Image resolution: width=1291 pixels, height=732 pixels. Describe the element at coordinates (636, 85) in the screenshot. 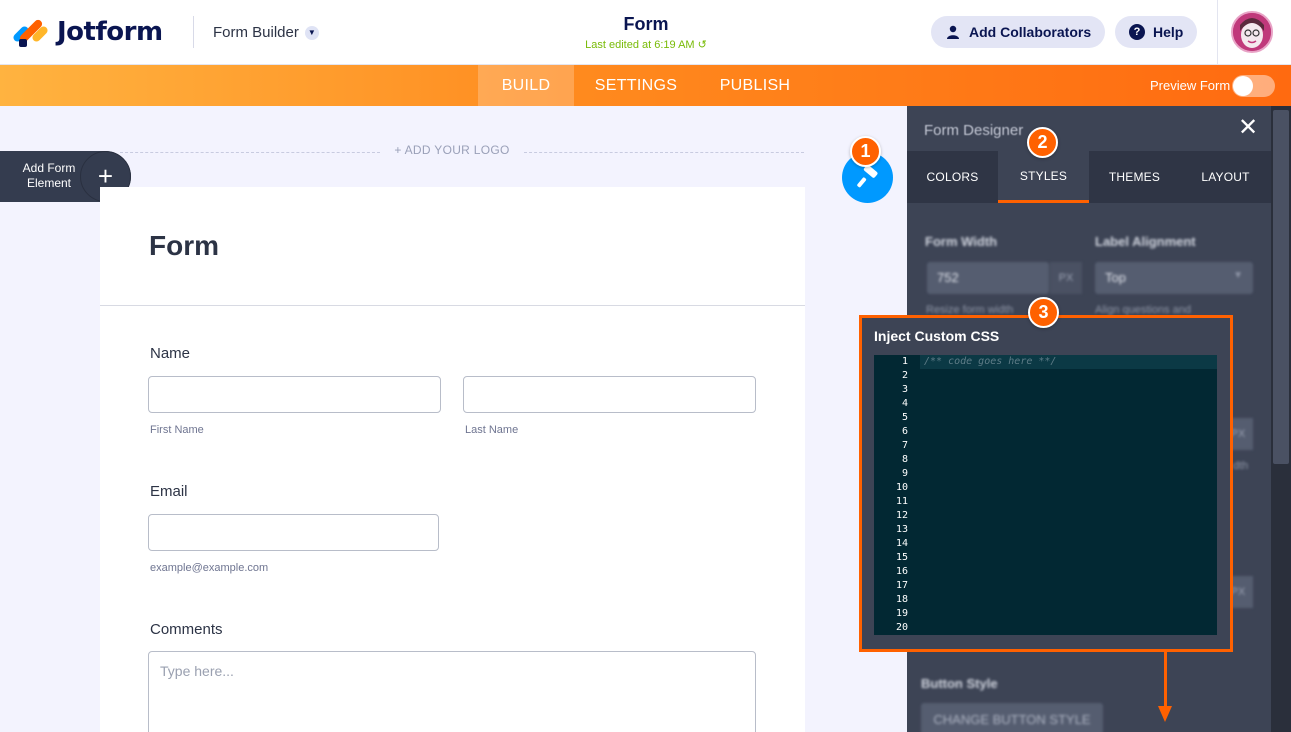

I see `tab-settings: SETTINGS` at that location.